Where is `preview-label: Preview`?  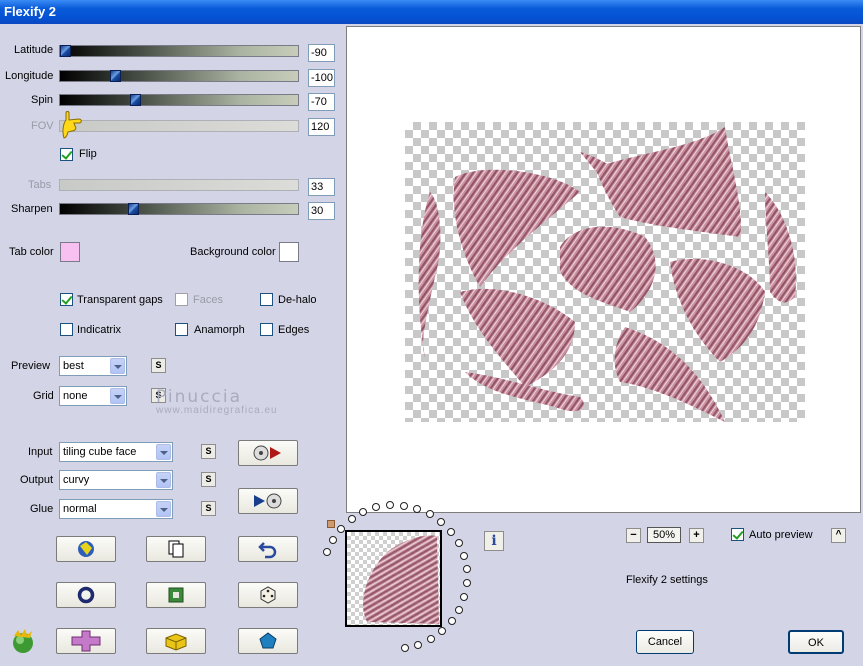
preview-label: Preview is located at coordinates (31, 366).